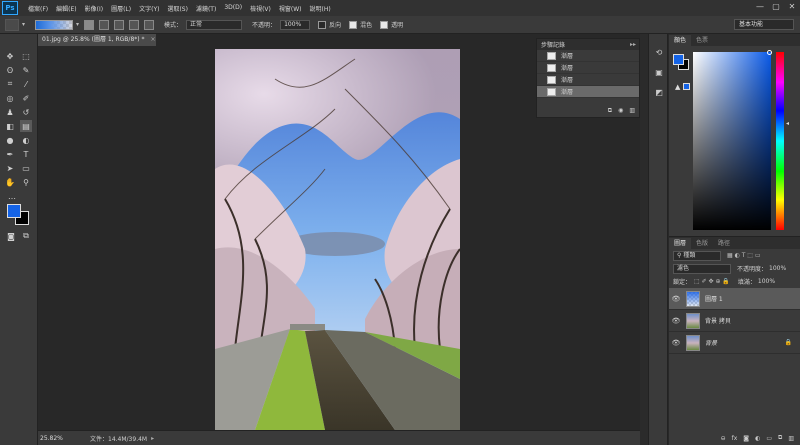 This screenshot has width=800, height=445. I want to click on menu-window: 視窗(W), so click(290, 8).